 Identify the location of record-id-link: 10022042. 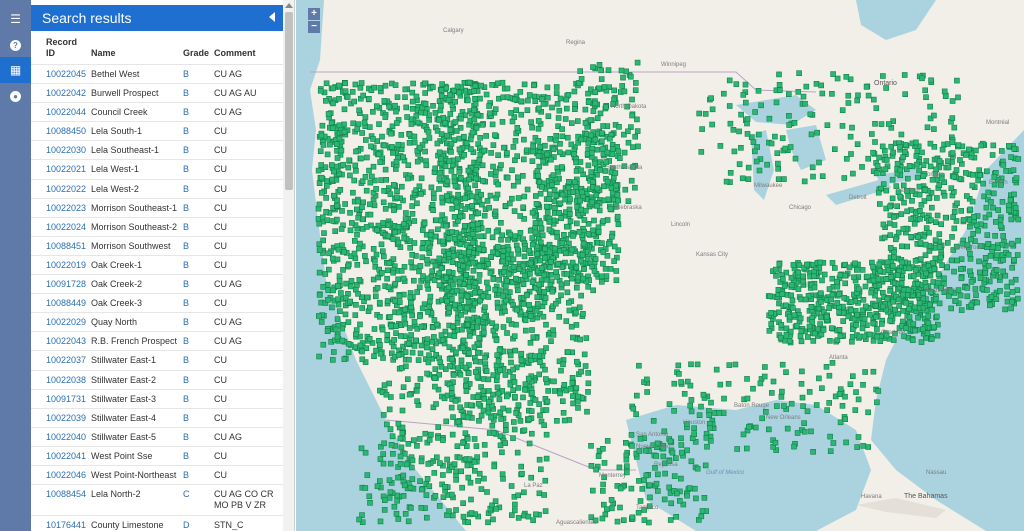
(66, 93).